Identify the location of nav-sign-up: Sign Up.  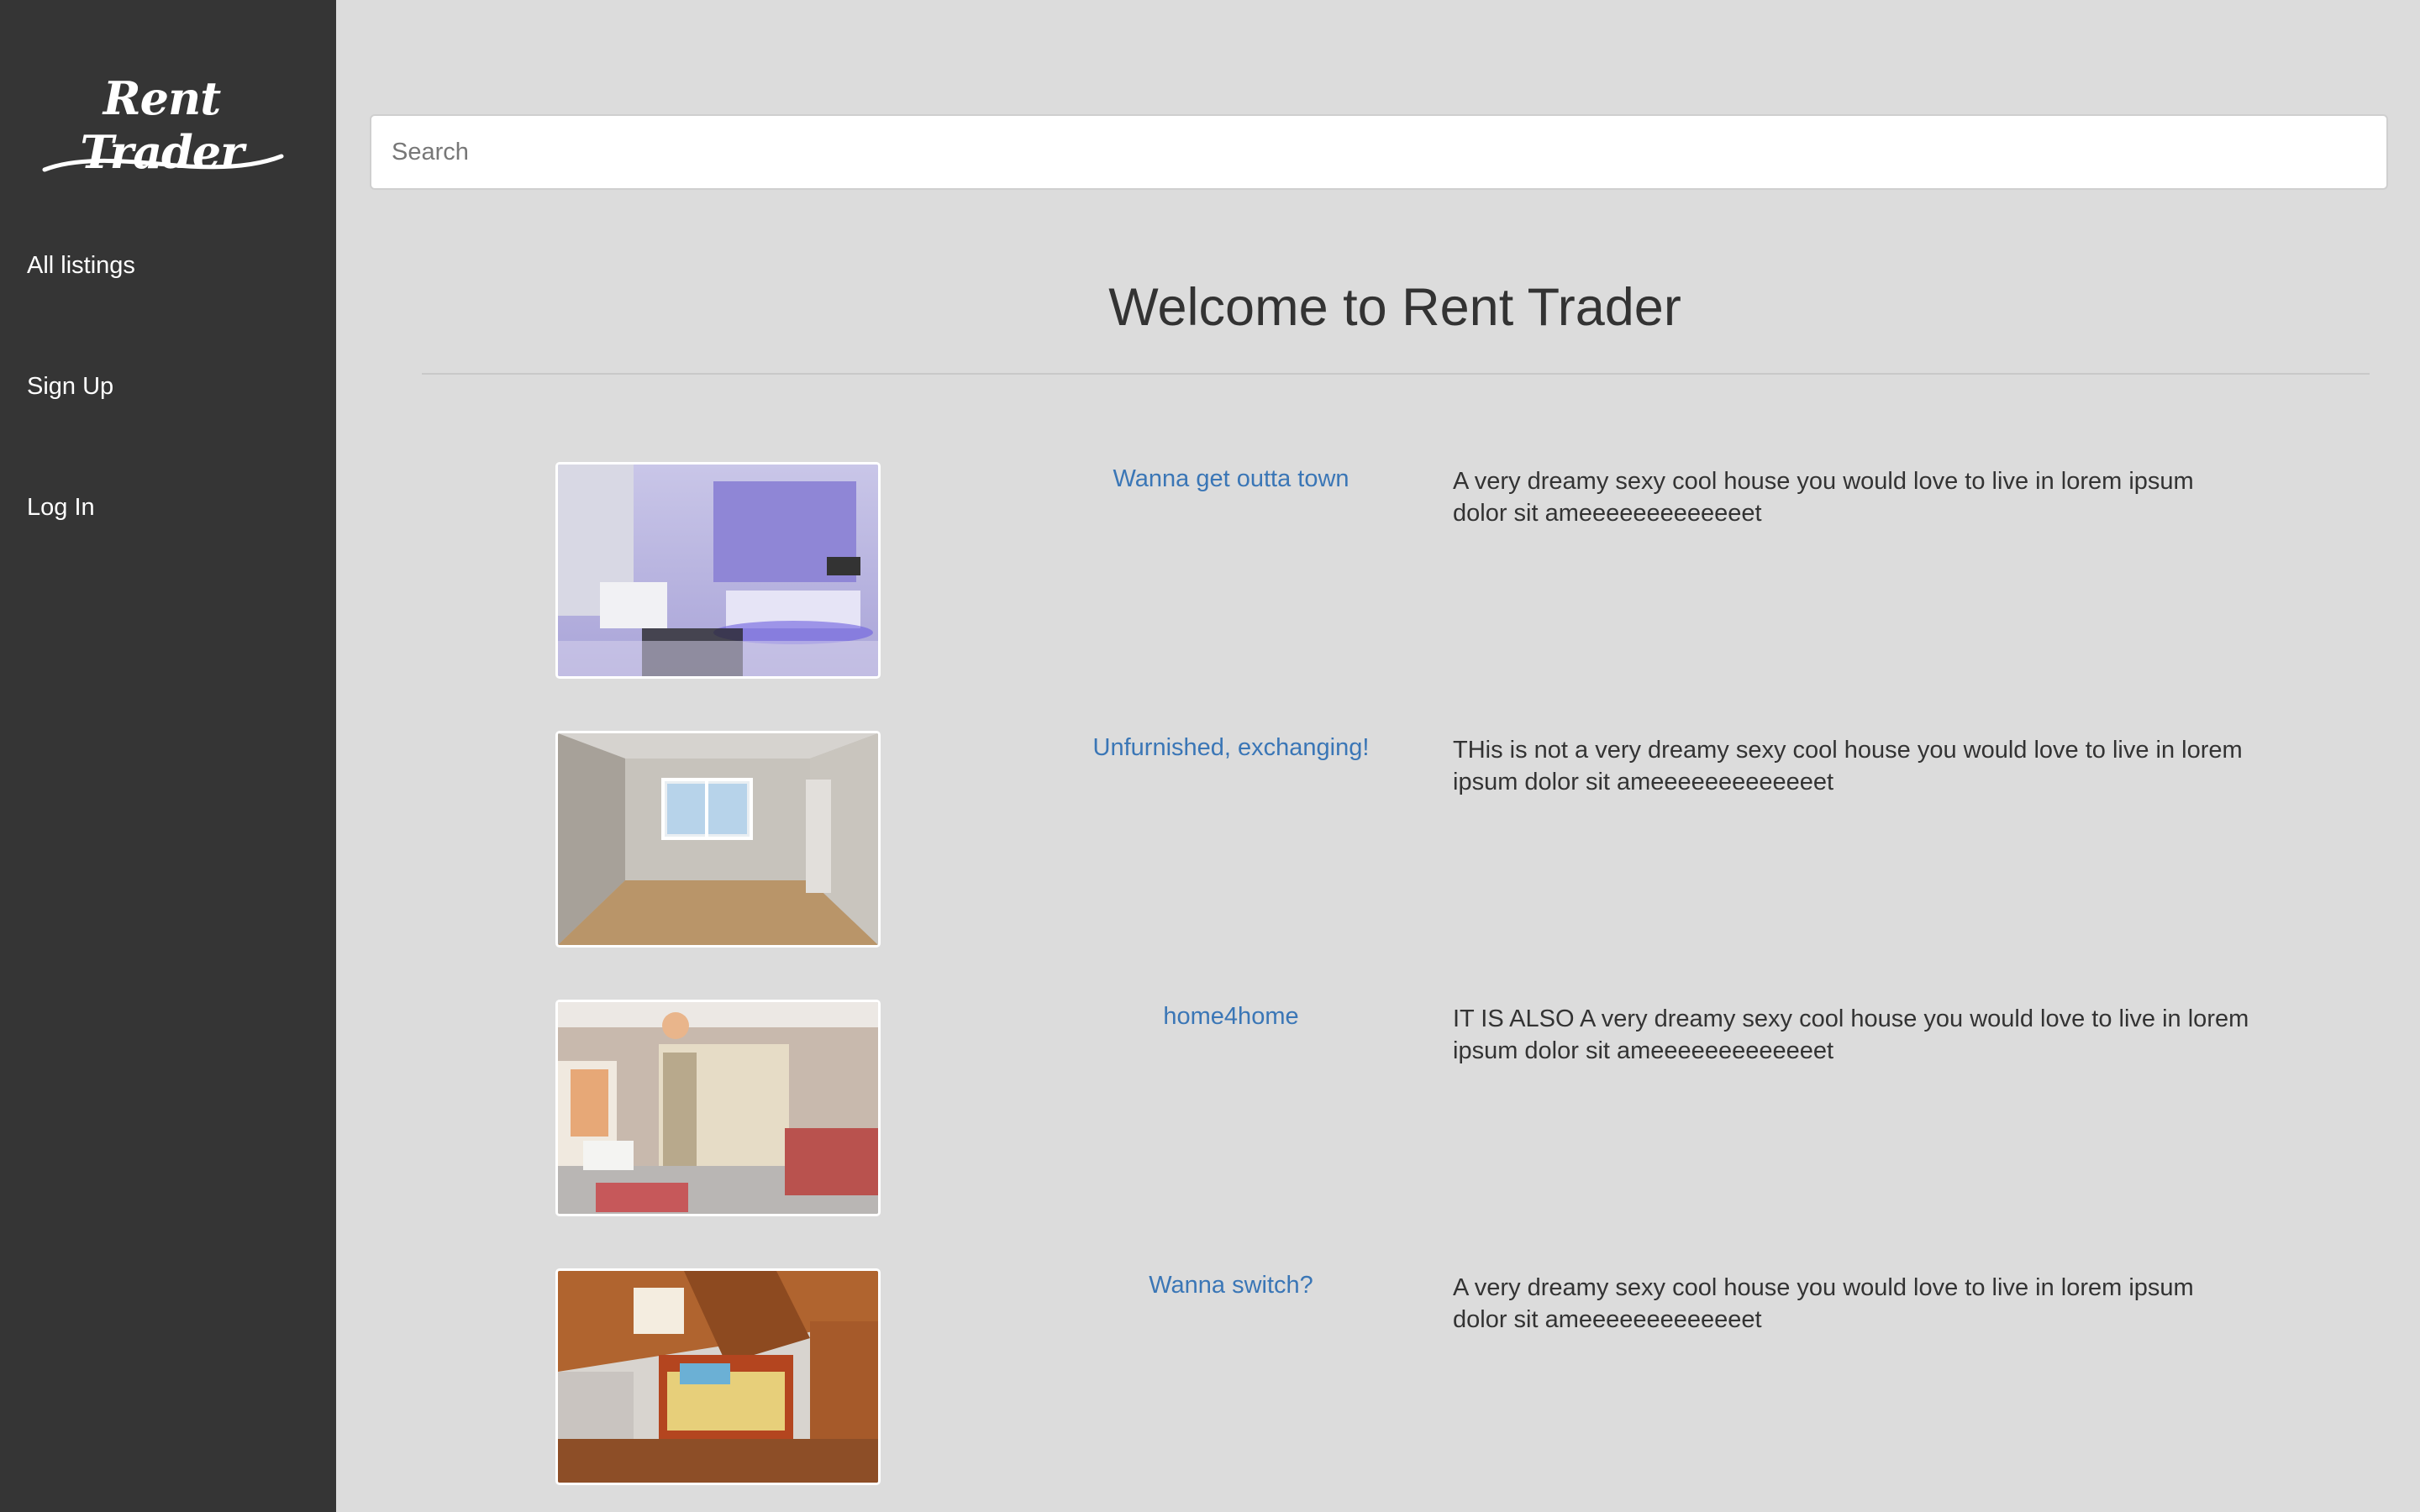
(70, 387).